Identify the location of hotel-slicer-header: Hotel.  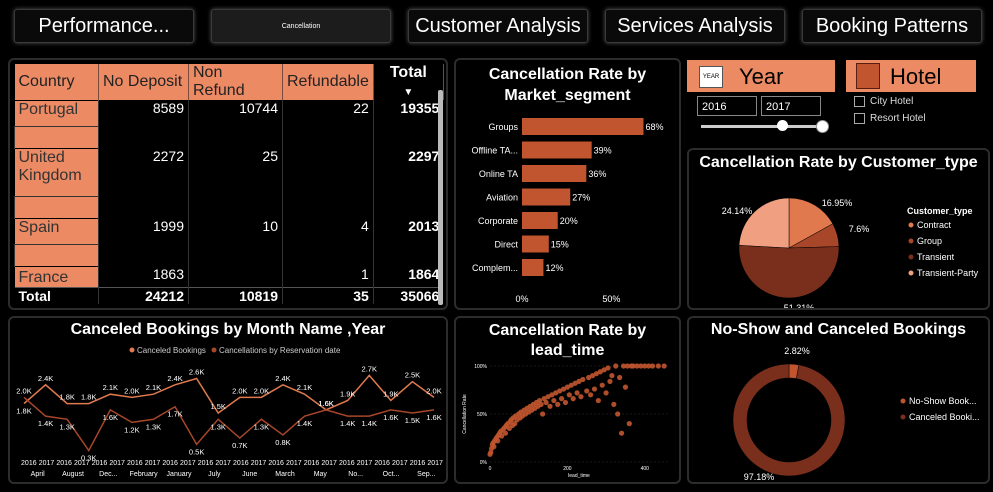
(911, 76).